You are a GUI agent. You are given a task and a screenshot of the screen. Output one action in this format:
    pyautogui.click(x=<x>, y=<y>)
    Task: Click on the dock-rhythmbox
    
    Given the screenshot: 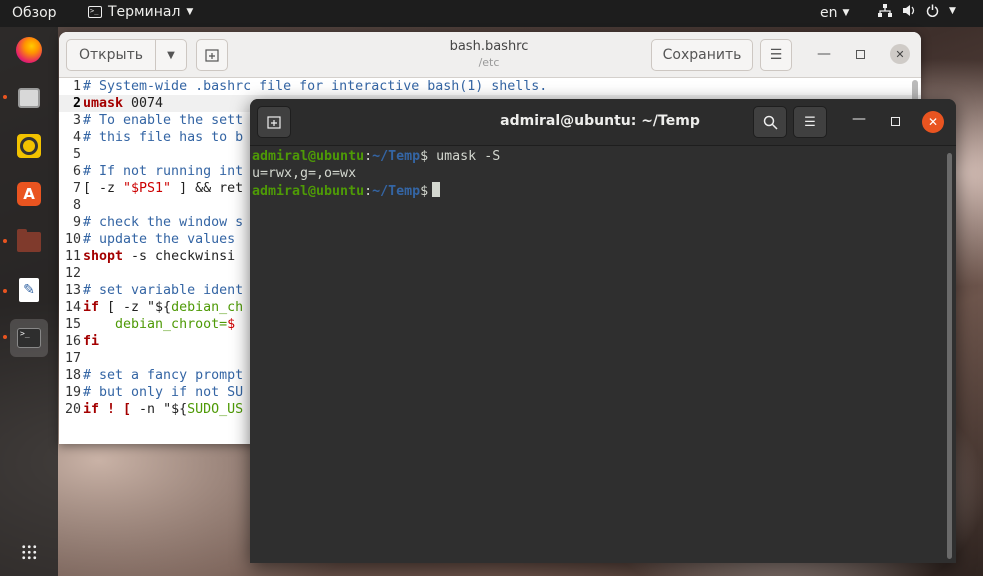 What is the action you would take?
    pyautogui.click(x=29, y=146)
    